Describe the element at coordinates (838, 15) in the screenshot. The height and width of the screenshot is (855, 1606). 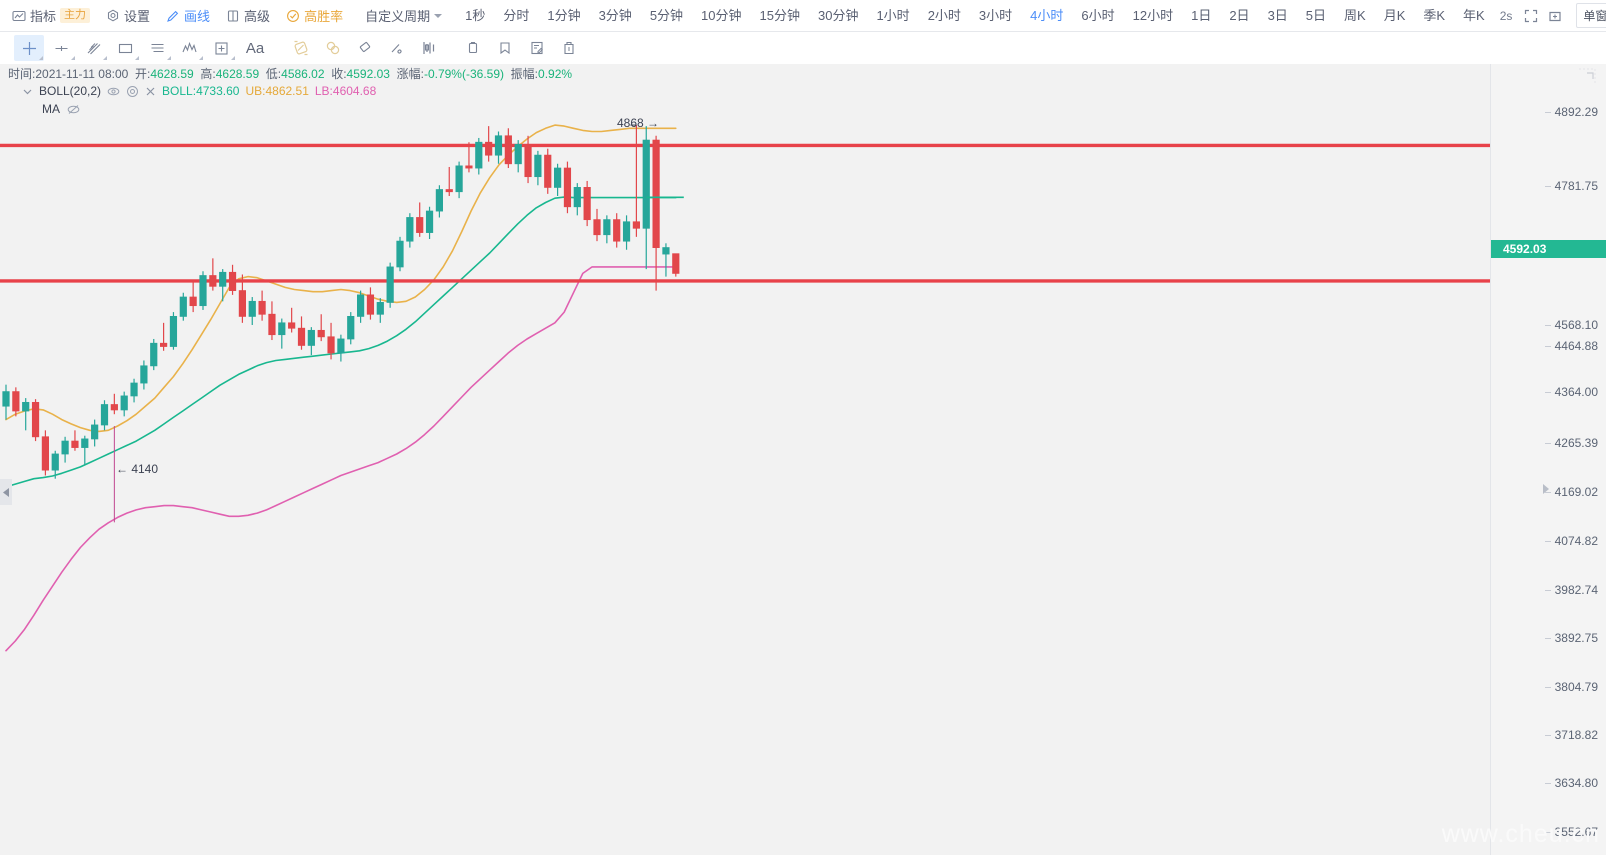
I see `timeframe-30m: 30分钟` at that location.